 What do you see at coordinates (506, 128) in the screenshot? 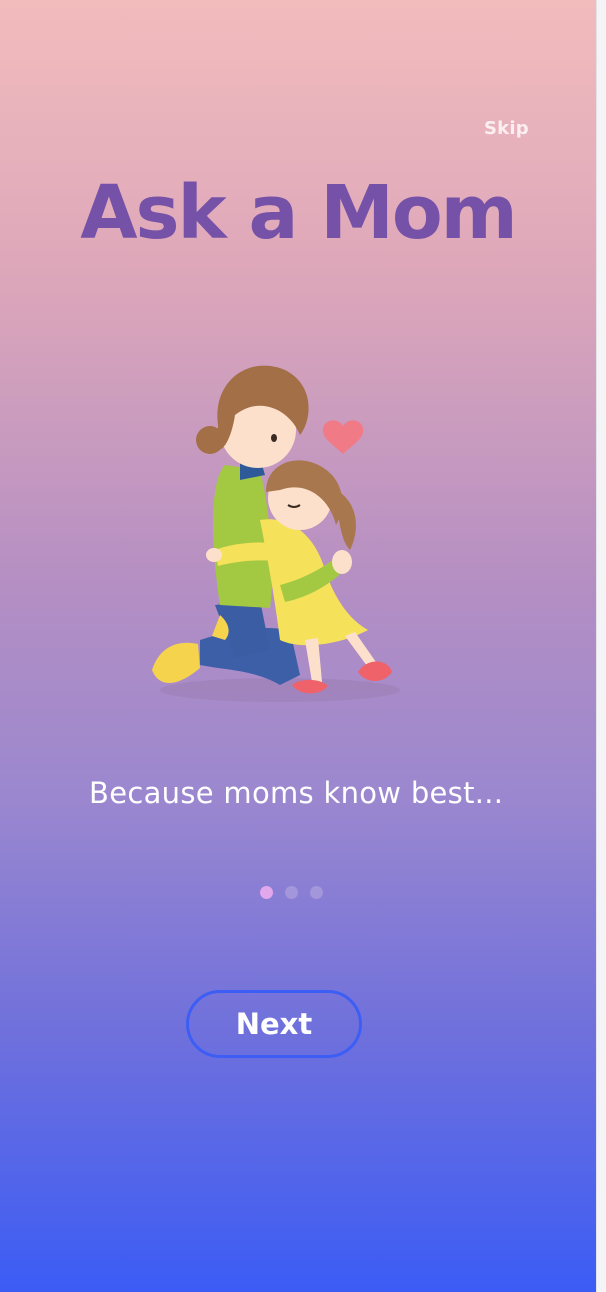
I see `skip-button: Skip` at bounding box center [506, 128].